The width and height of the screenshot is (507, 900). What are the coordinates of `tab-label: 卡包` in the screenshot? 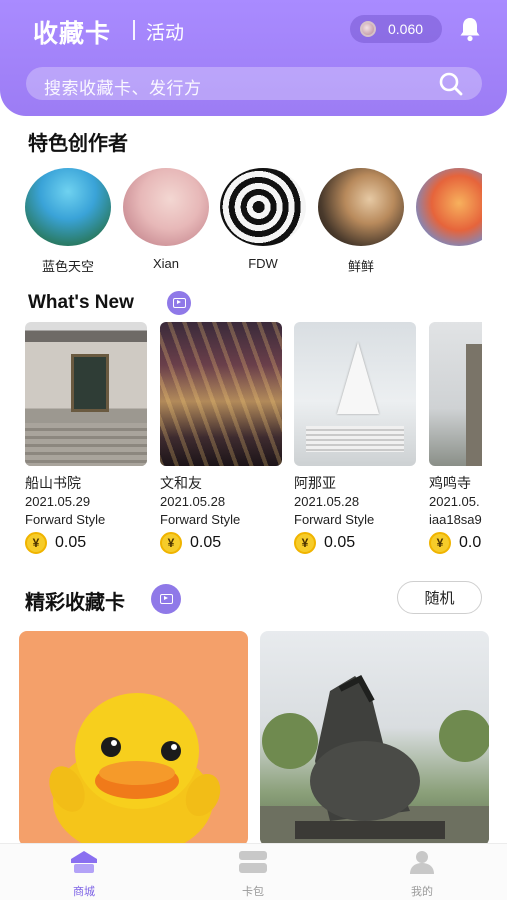 It's located at (253, 892).